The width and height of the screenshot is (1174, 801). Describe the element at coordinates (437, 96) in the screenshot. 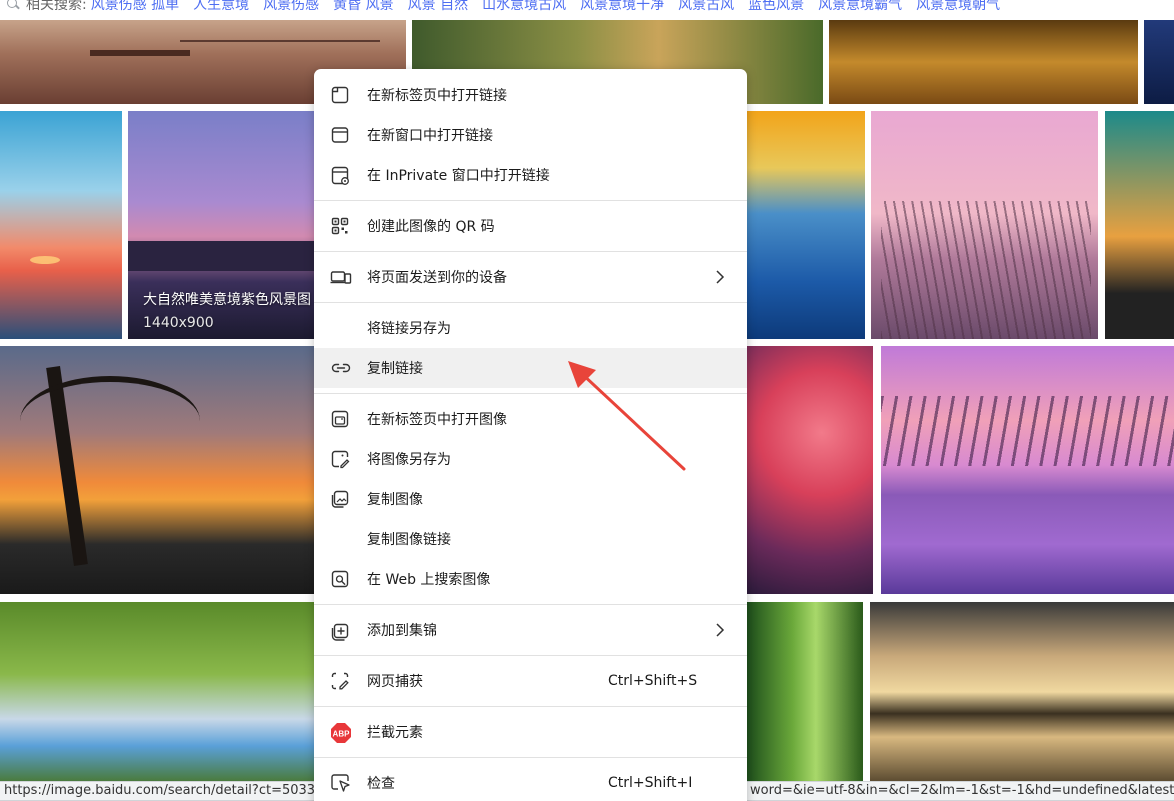

I see `menu-item-label: 在新标签页中打开链接` at that location.